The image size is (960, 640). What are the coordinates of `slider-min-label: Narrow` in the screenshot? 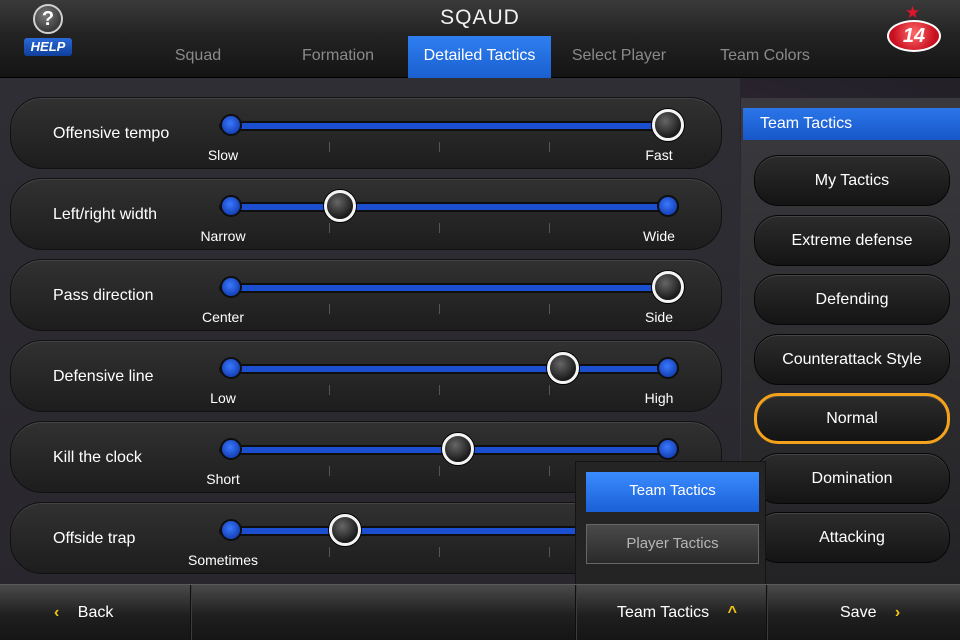 It's located at (223, 236).